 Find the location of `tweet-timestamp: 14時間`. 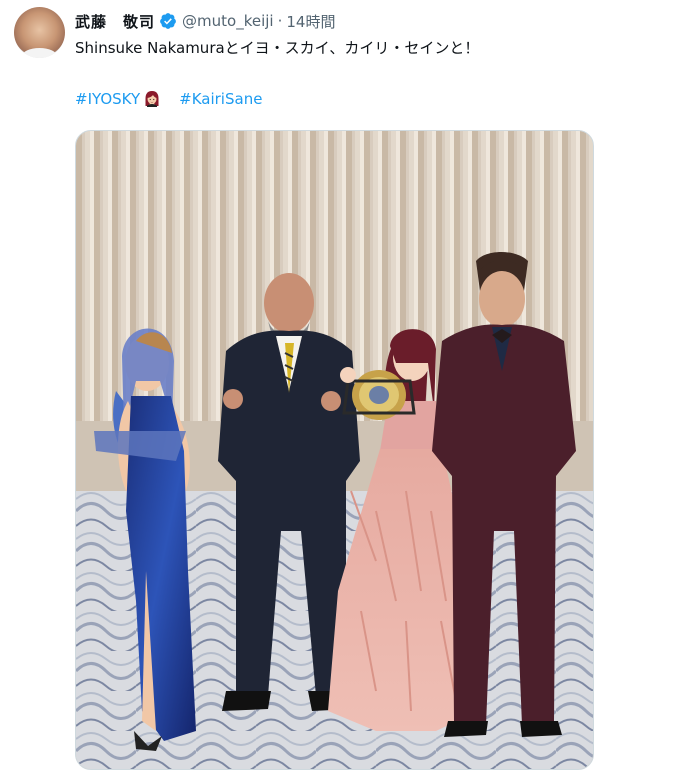

tweet-timestamp: 14時間 is located at coordinates (310, 21).